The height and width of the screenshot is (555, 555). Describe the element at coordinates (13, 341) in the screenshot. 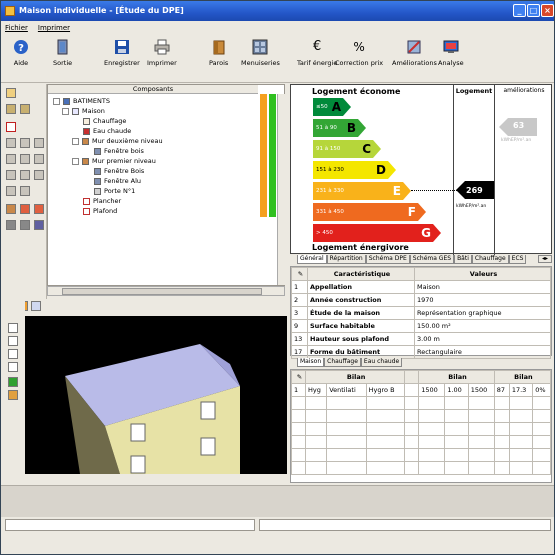

I see `side-view-icon` at that location.